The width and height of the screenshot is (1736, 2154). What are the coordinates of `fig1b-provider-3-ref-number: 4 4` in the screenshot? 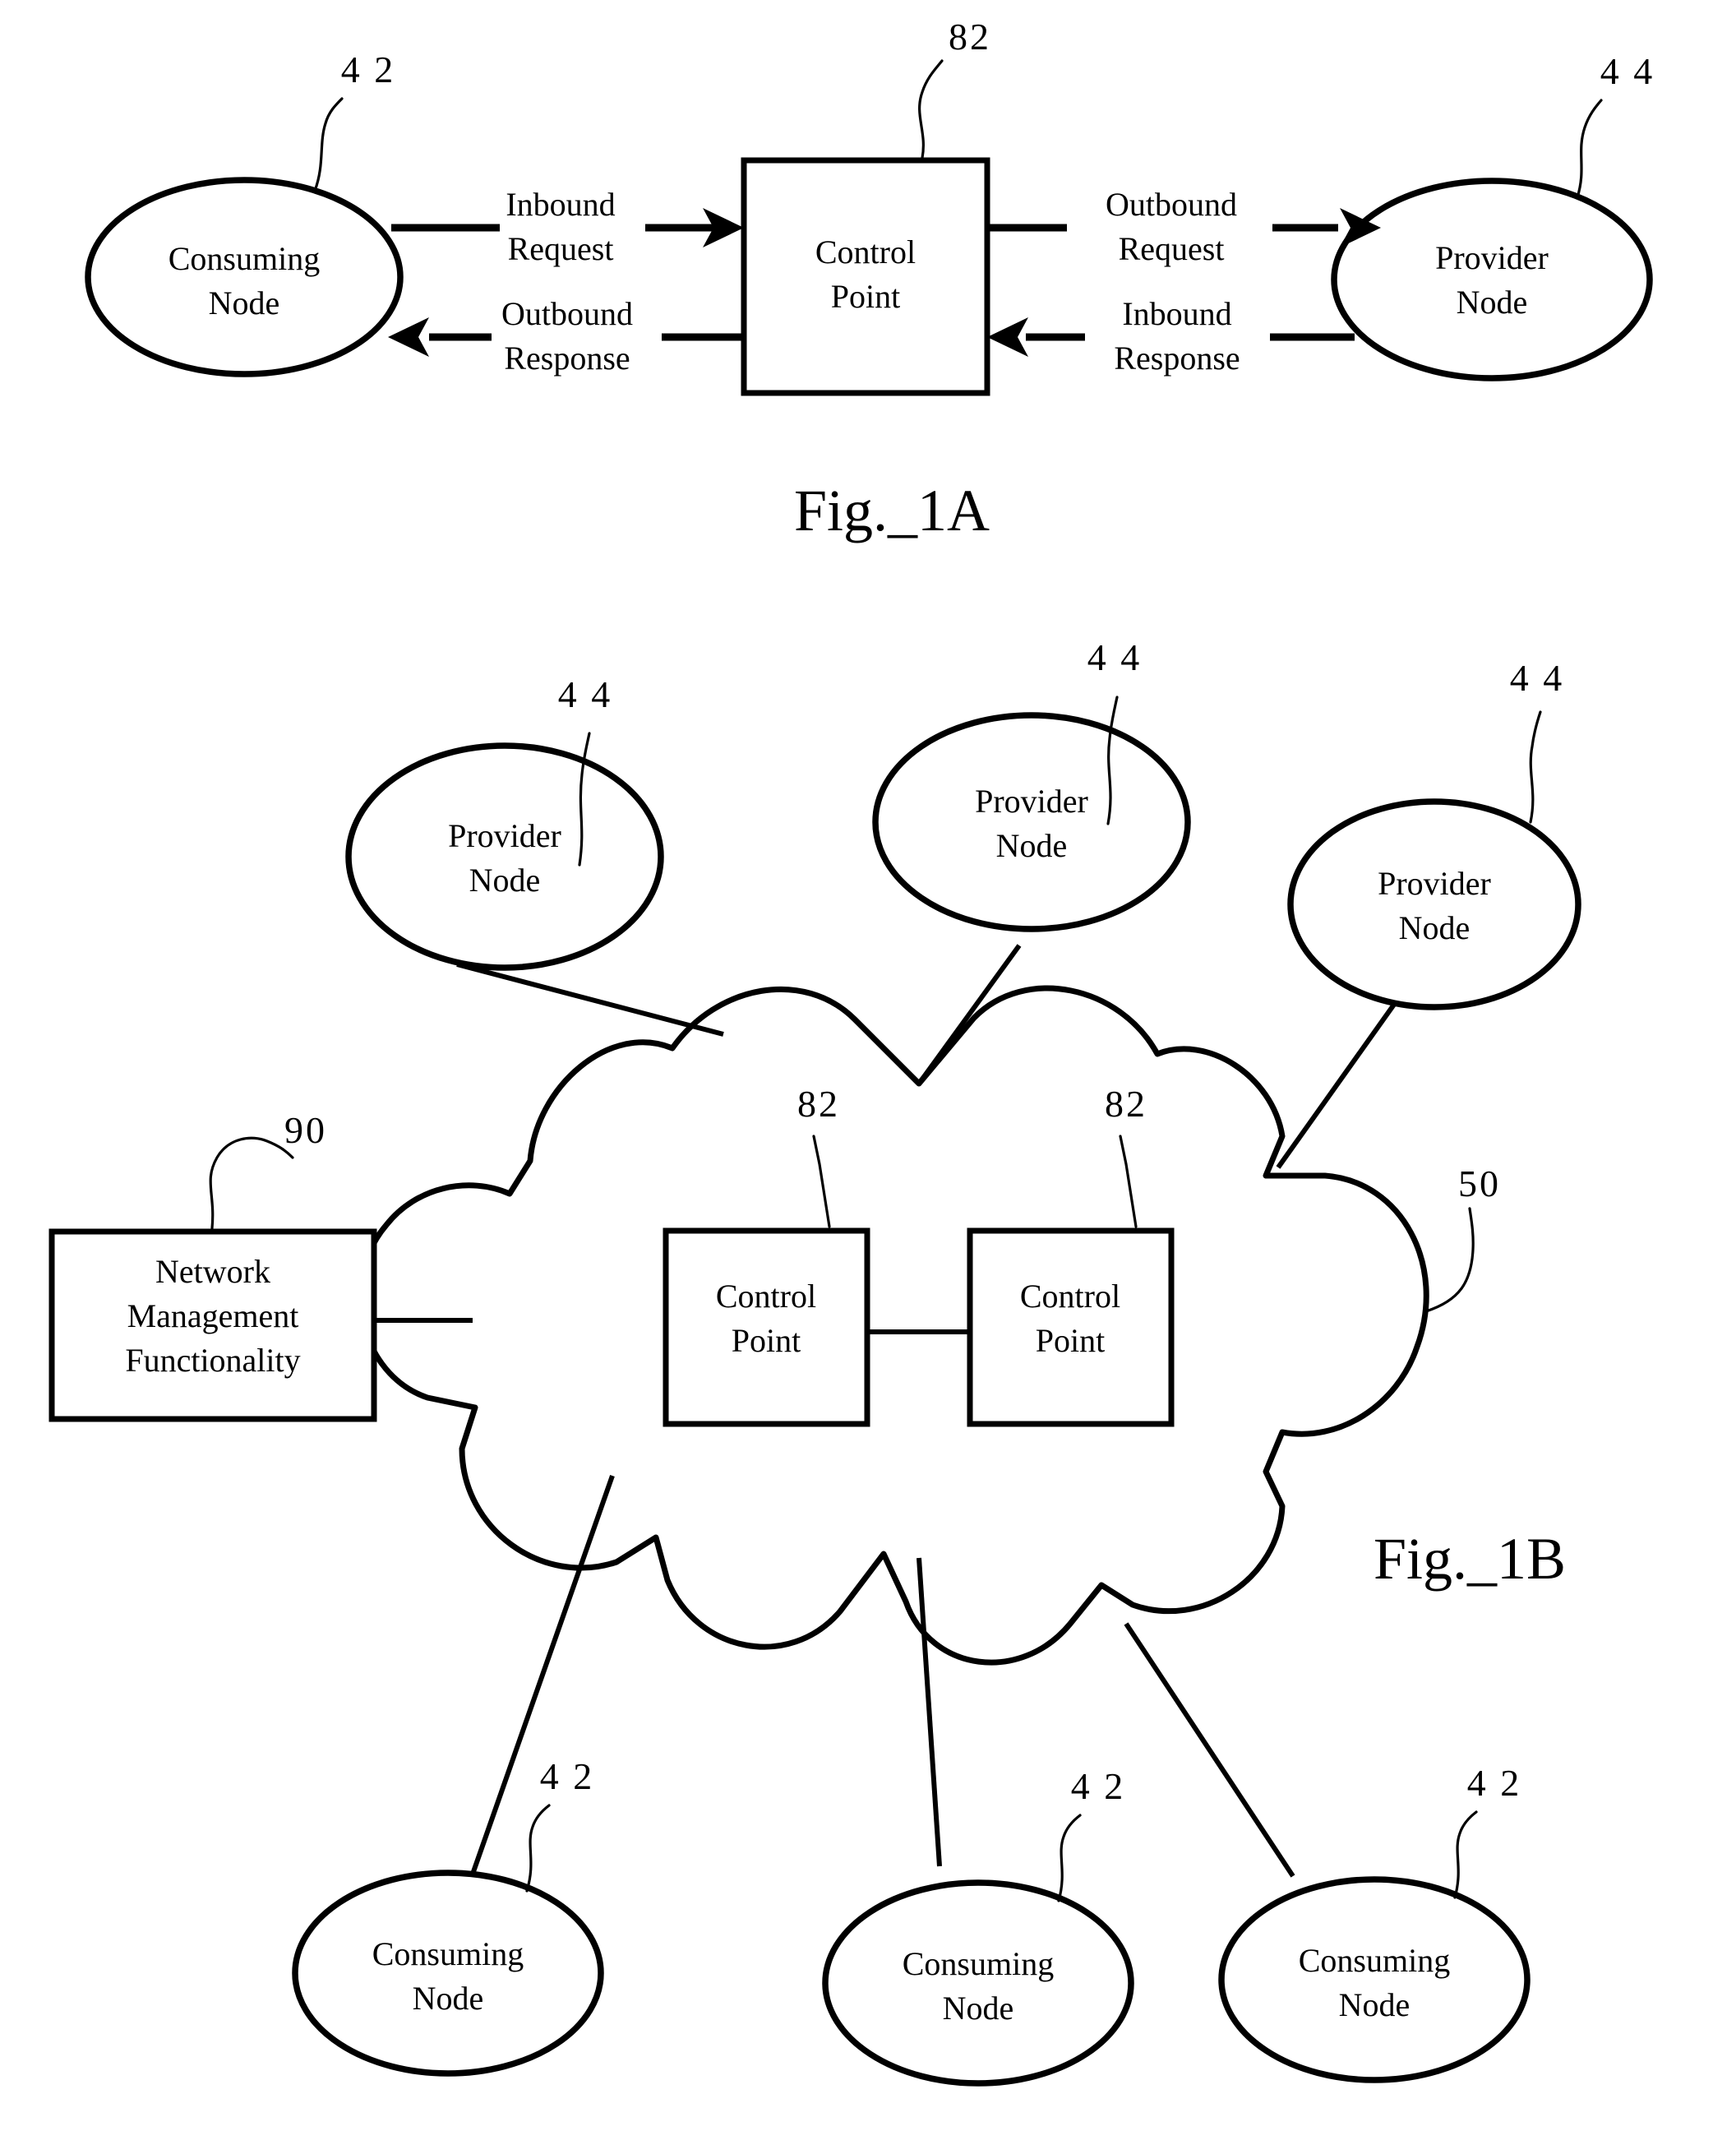 It's located at (1538, 678).